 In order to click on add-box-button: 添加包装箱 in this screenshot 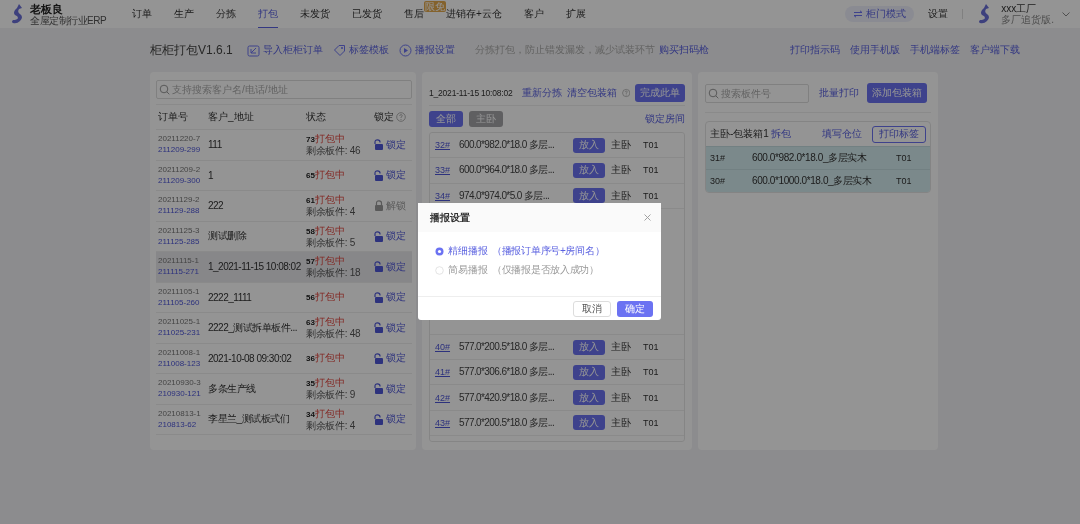, I will do `click(897, 93)`.